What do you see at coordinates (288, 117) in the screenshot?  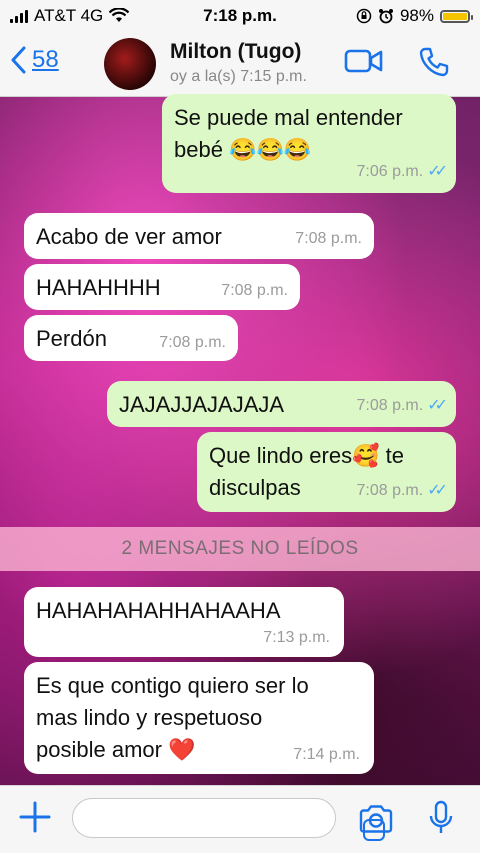 I see `message-text: Se puede mal entender` at bounding box center [288, 117].